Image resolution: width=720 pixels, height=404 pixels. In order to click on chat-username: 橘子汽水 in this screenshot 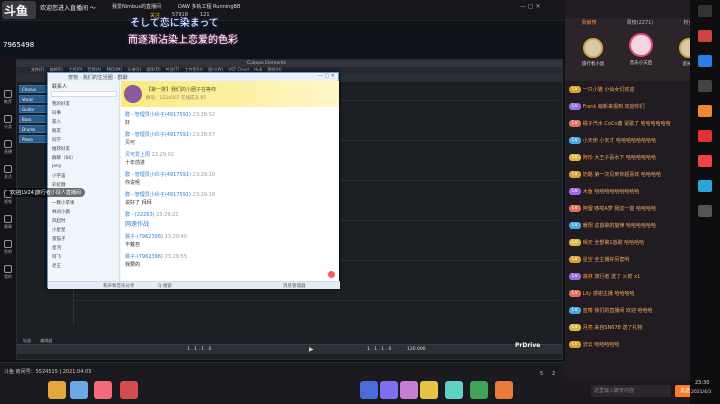, I will do `click(593, 124)`.